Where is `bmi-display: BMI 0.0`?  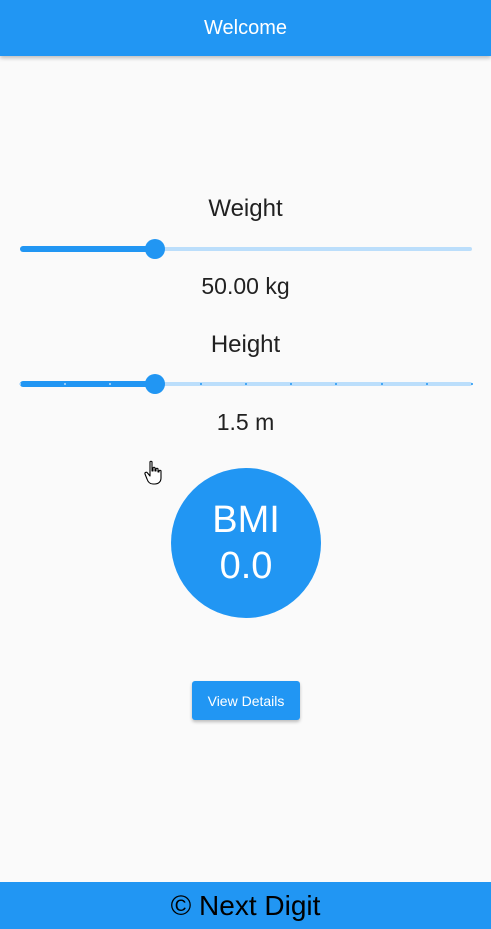
bmi-display: BMI 0.0 is located at coordinates (246, 543).